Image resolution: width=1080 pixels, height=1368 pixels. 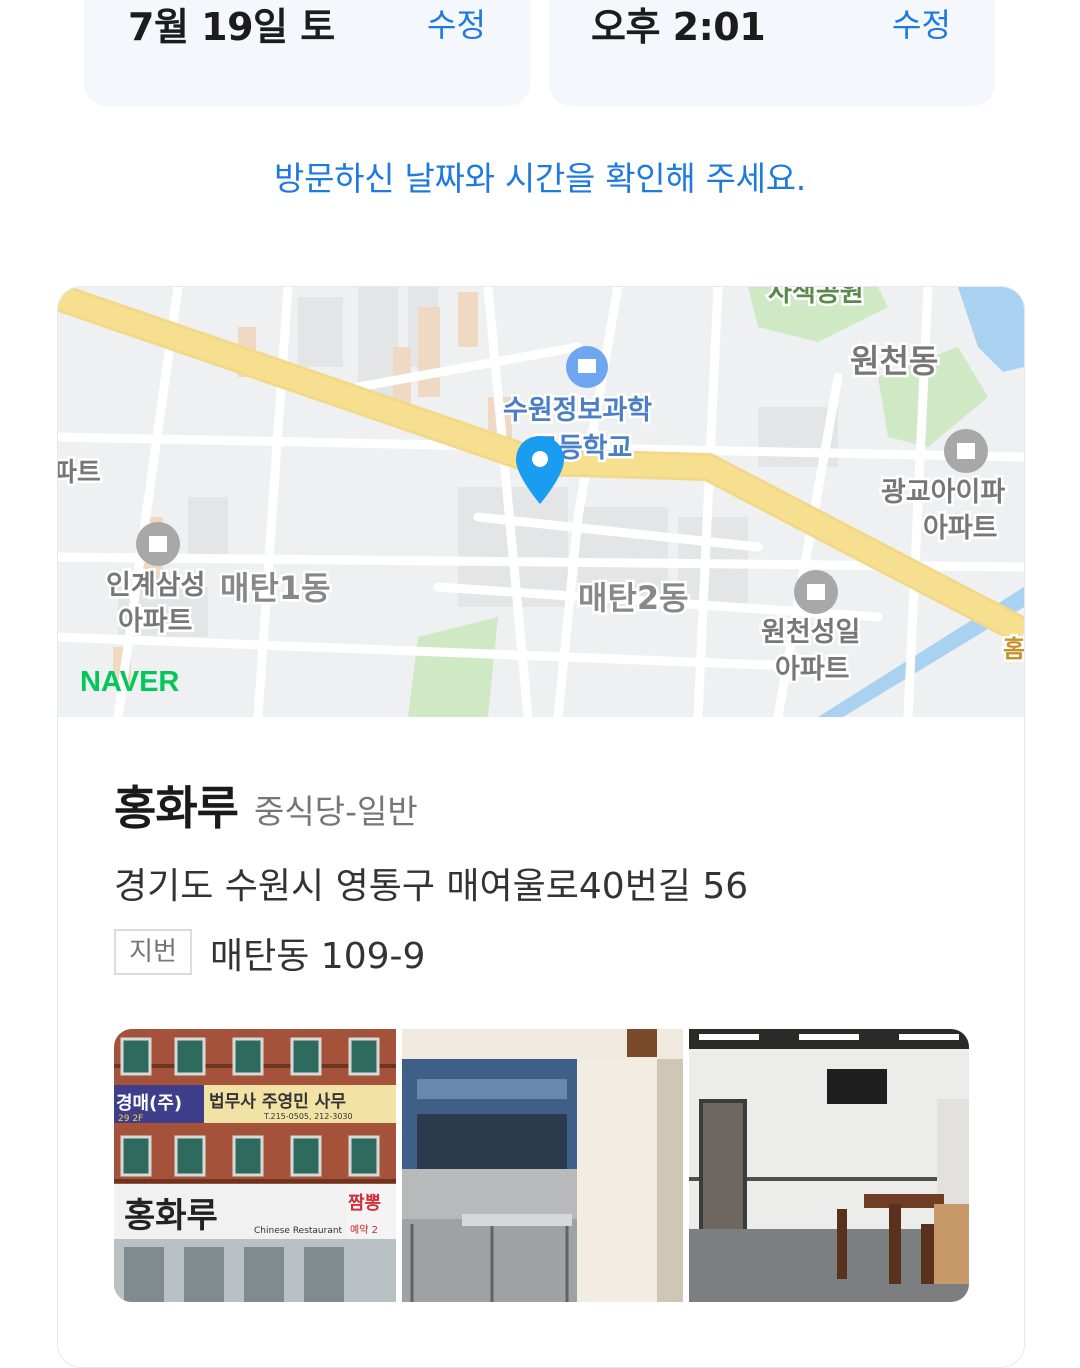 What do you see at coordinates (810, 632) in the screenshot?
I see `map-label-wonchun-sungil-1: 원천성일` at bounding box center [810, 632].